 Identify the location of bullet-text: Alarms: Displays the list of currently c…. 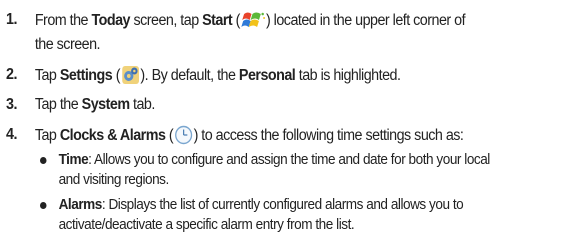
(261, 205).